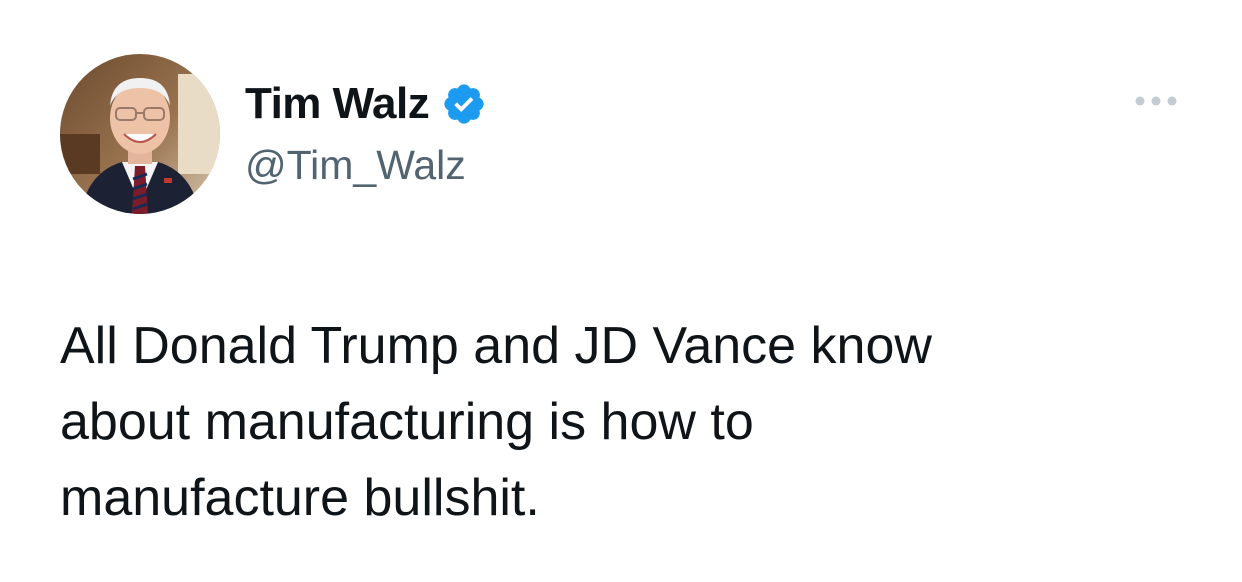  I want to click on author-block: Tim Walz @Tim_Walz, so click(366, 132).